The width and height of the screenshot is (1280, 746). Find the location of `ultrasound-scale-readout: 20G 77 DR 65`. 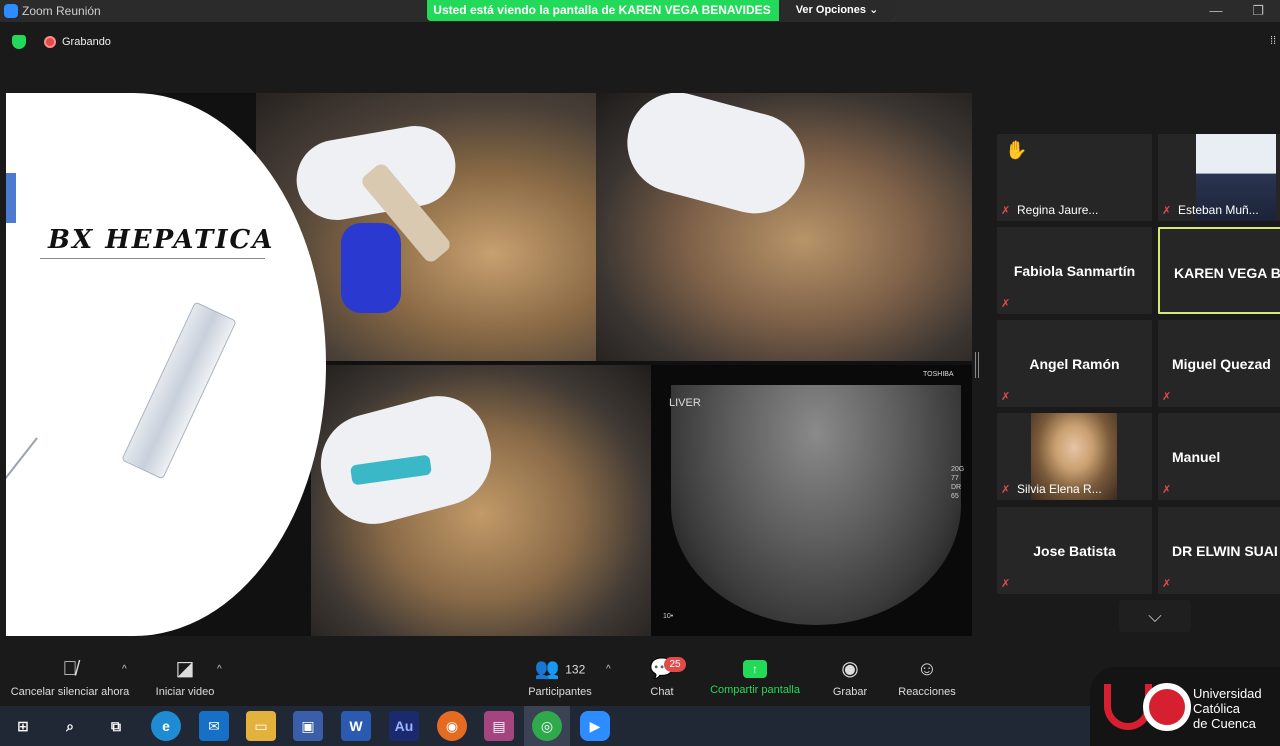

ultrasound-scale-readout: 20G 77 DR 65 is located at coordinates (958, 483).